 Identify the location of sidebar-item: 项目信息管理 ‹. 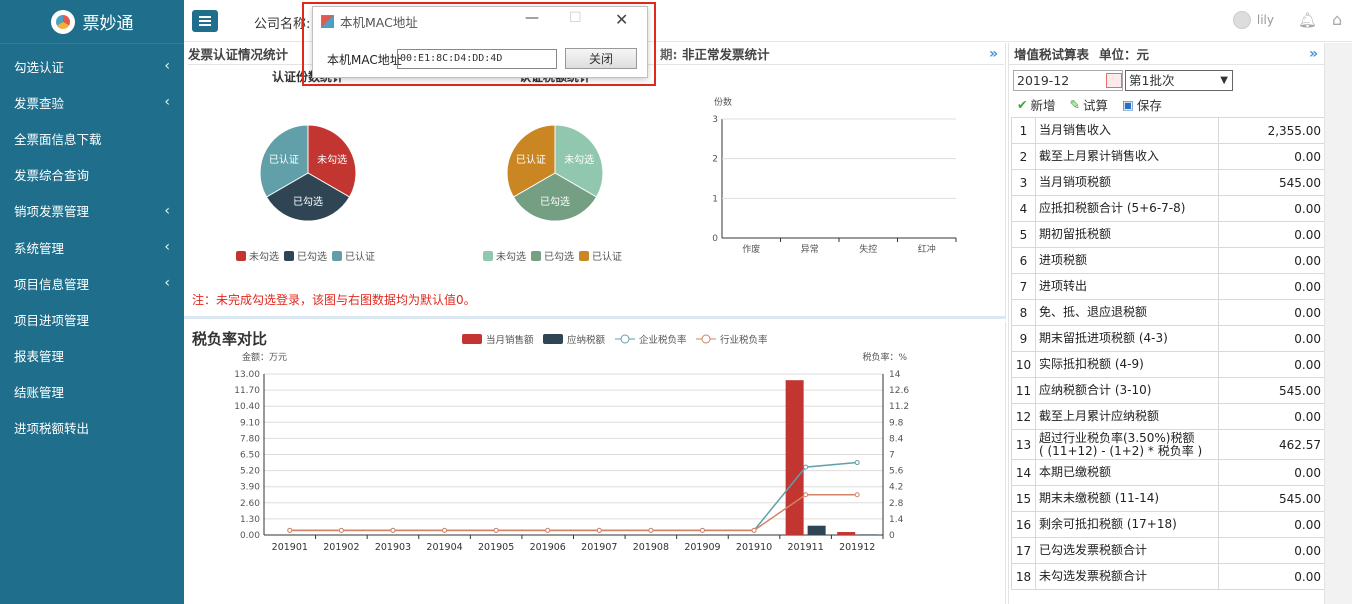
(92, 283).